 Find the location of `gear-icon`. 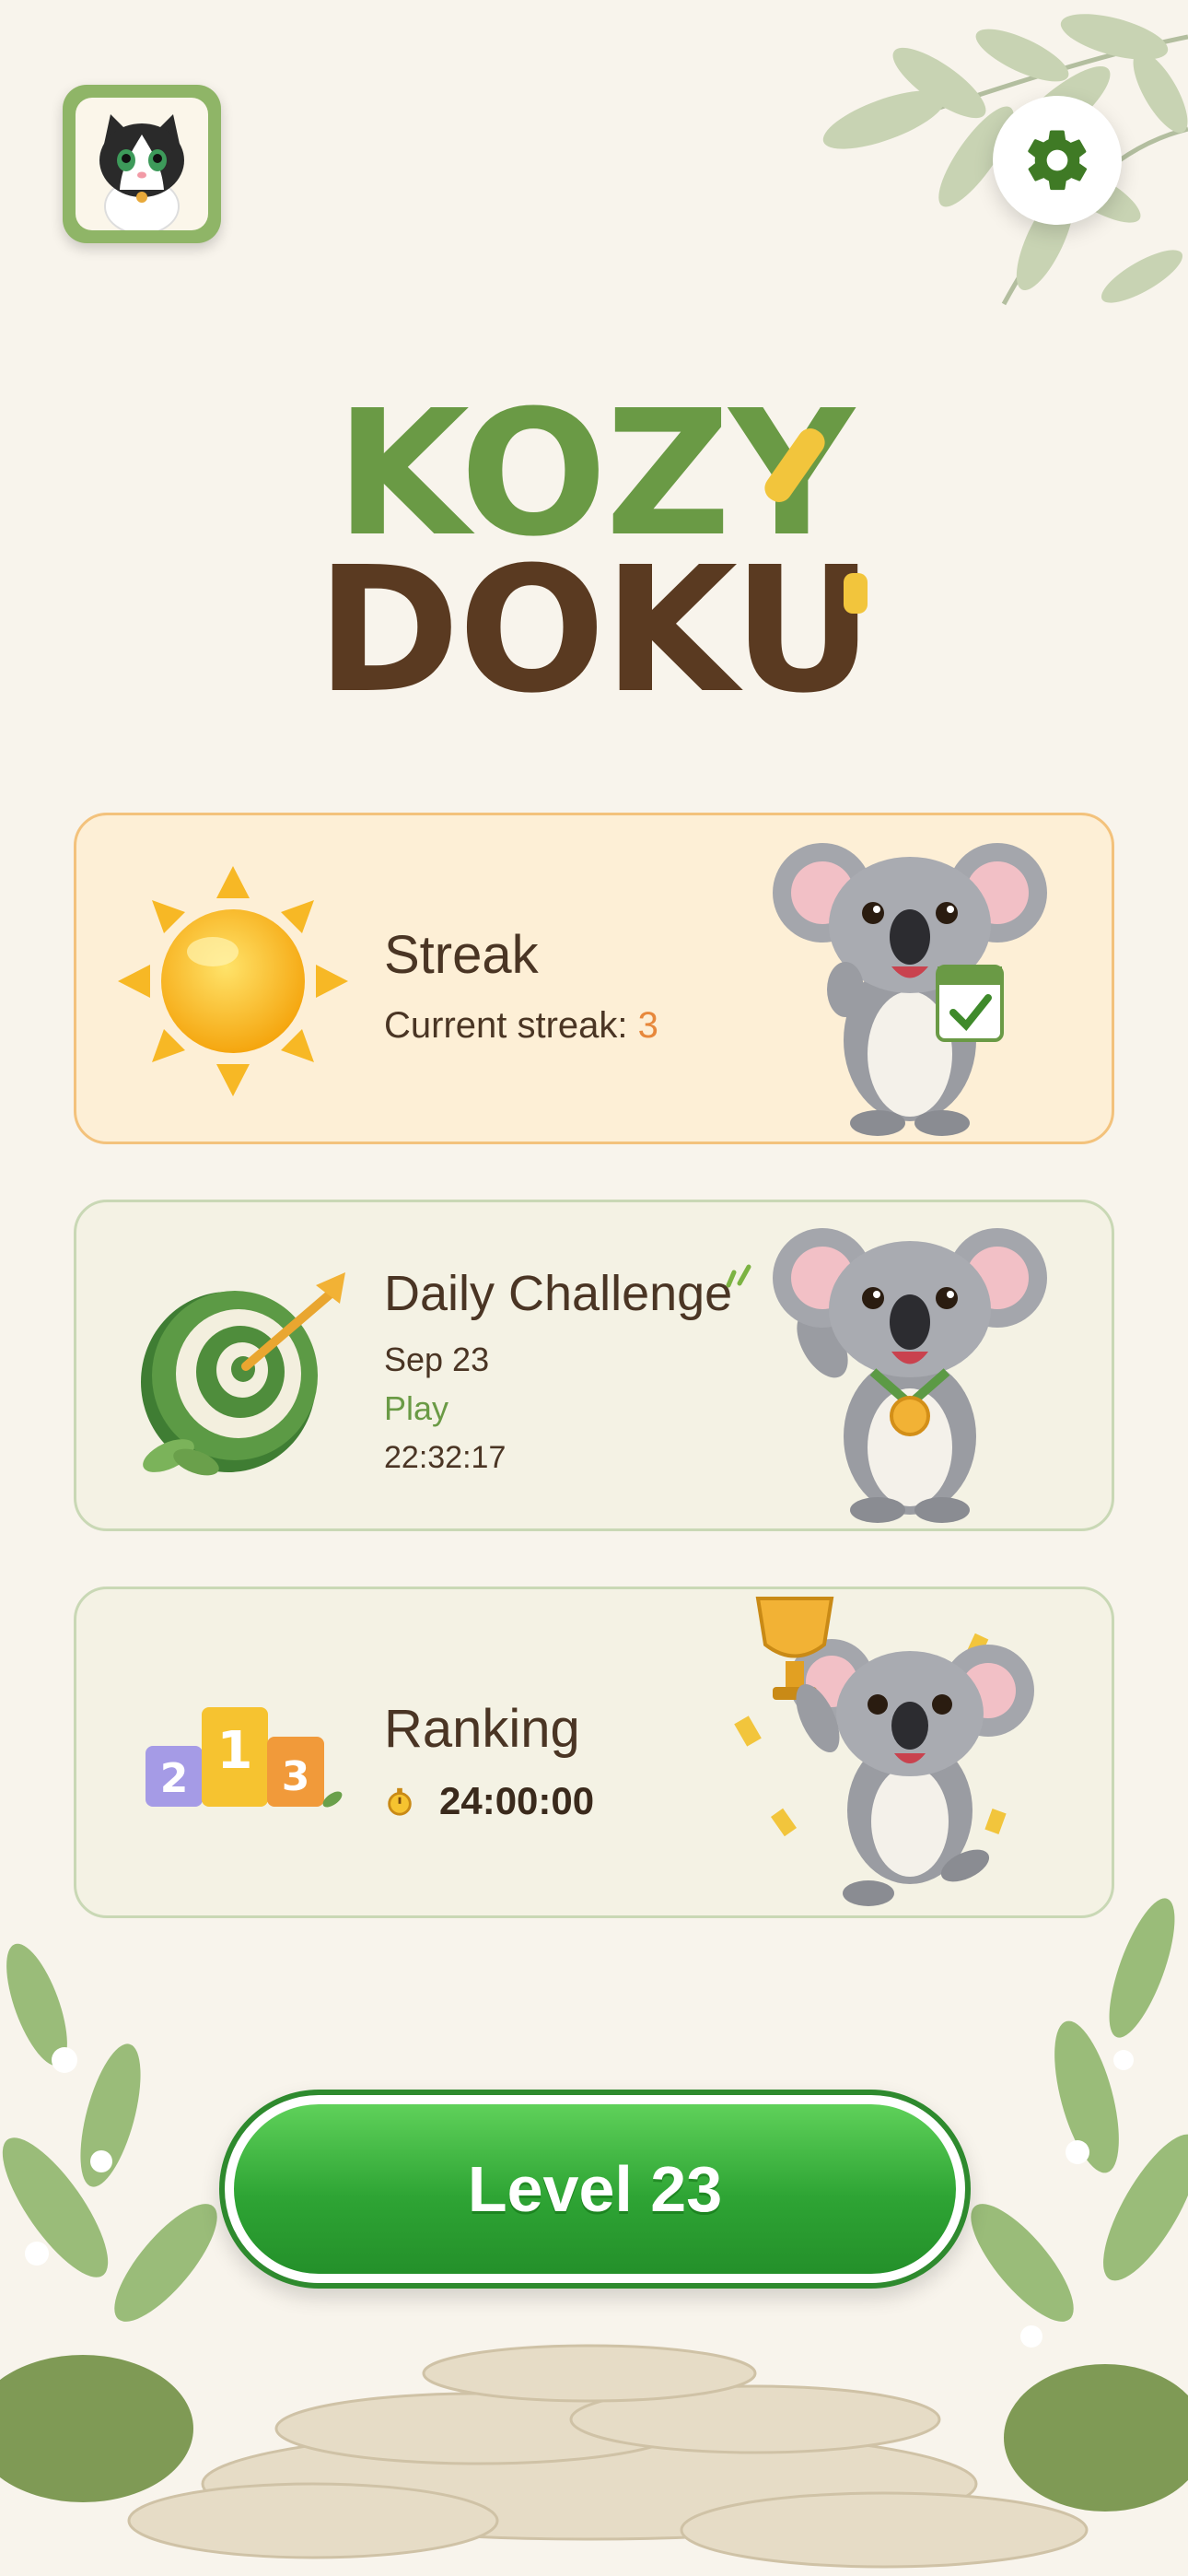

gear-icon is located at coordinates (1058, 160).